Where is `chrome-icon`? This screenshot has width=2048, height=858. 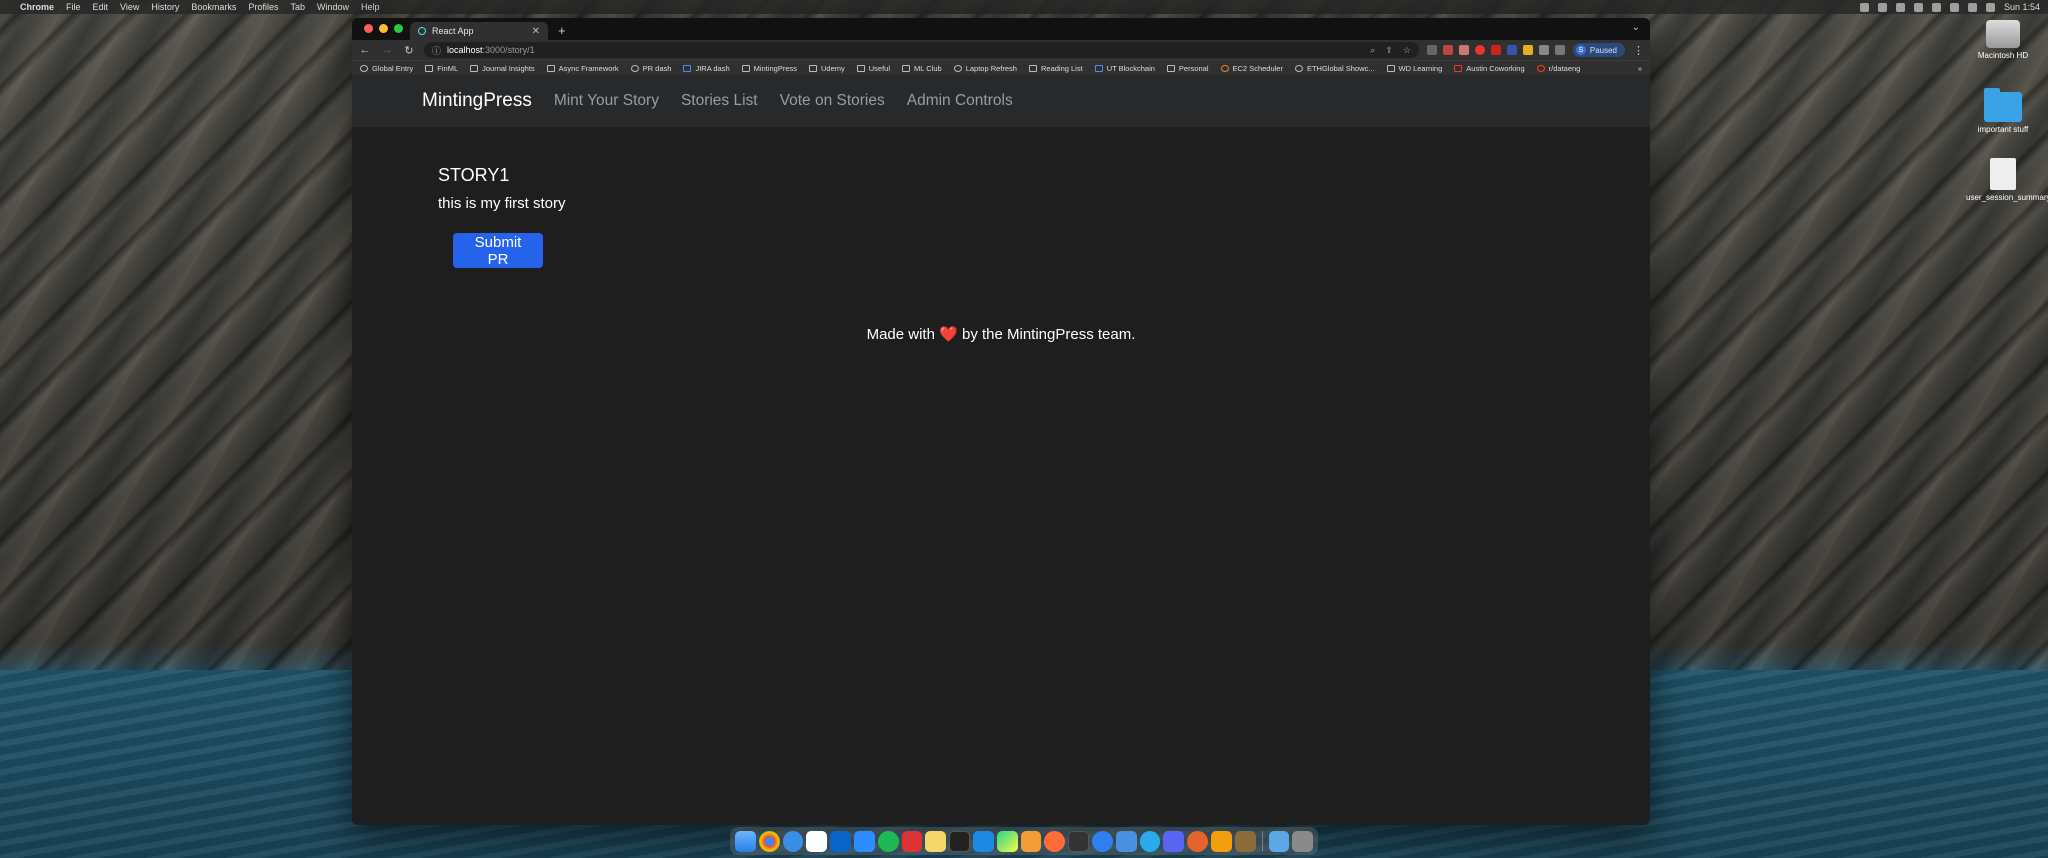
chrome-icon is located at coordinates (769, 841).